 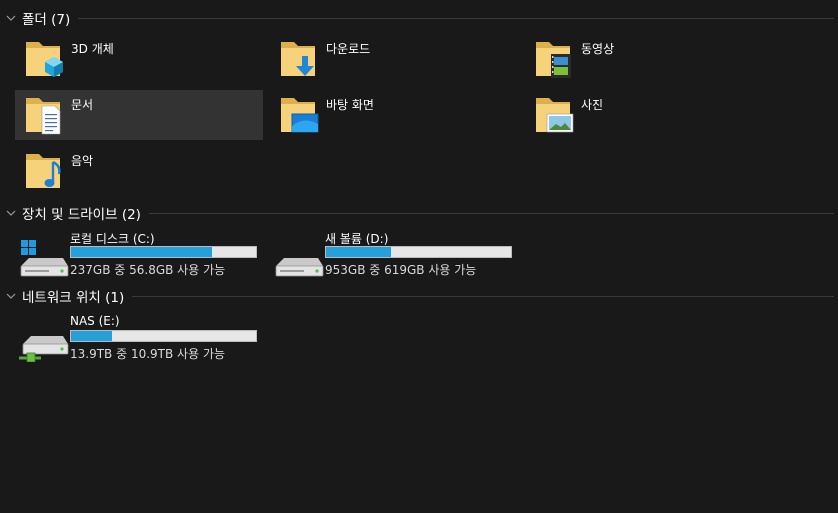 I want to click on folder-tile-3d-objects: 3D 개체, so click(x=139, y=59).